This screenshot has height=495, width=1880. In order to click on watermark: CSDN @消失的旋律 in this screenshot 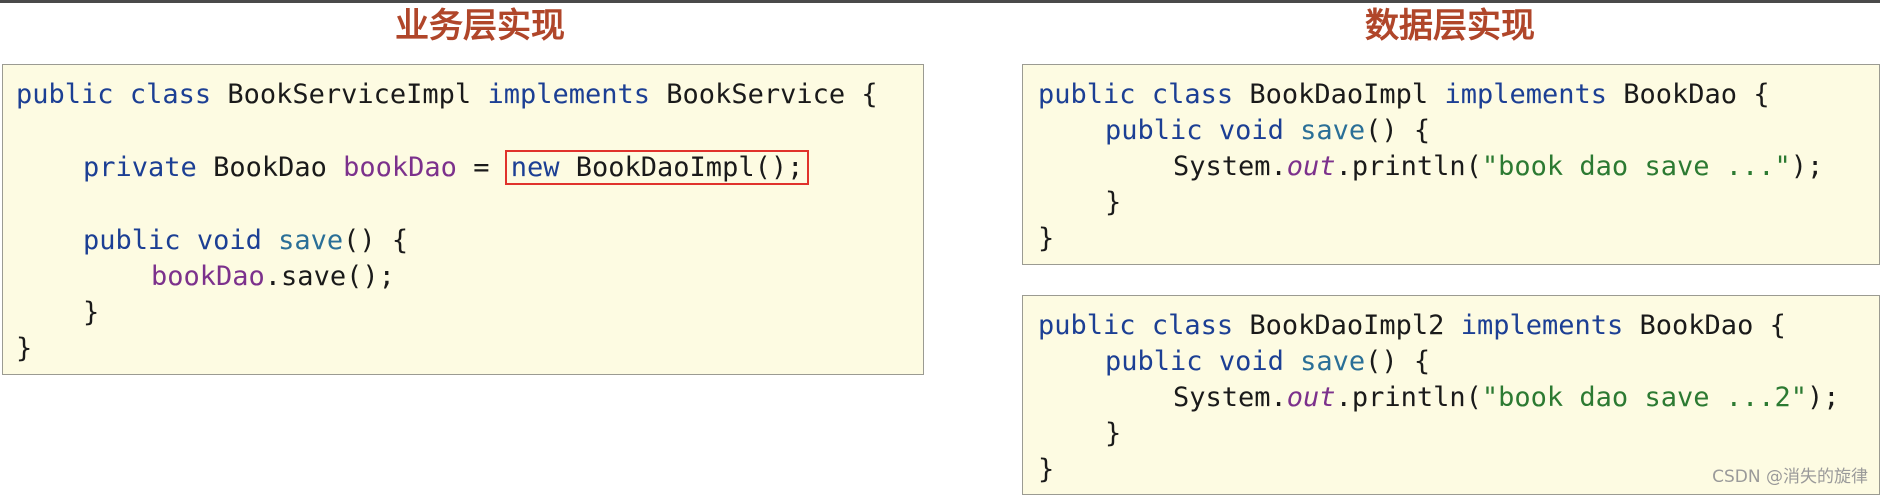, I will do `click(1790, 477)`.